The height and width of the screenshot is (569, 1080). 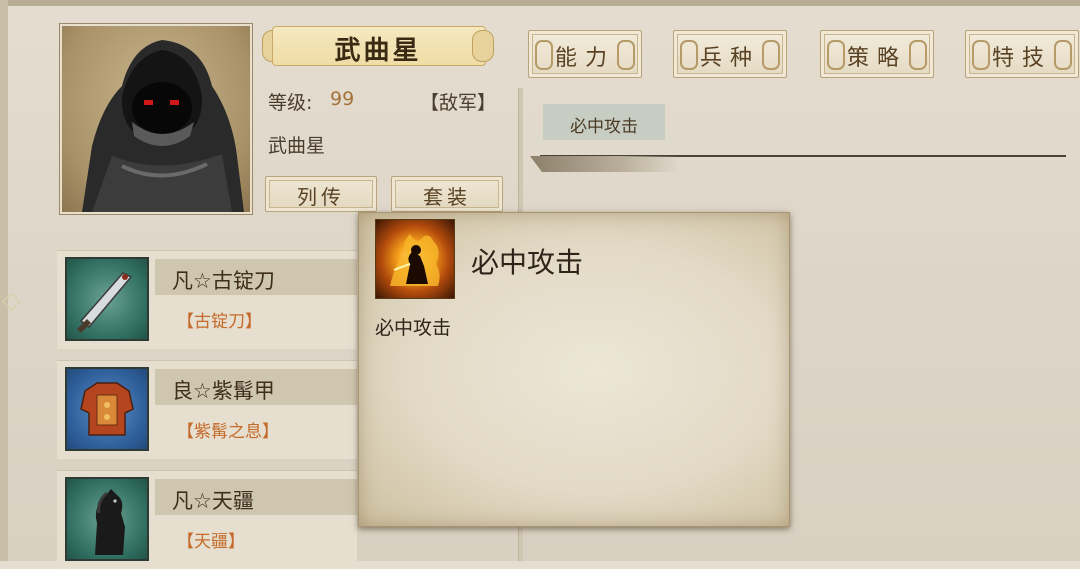 What do you see at coordinates (540, 3) in the screenshot?
I see `top-frame` at bounding box center [540, 3].